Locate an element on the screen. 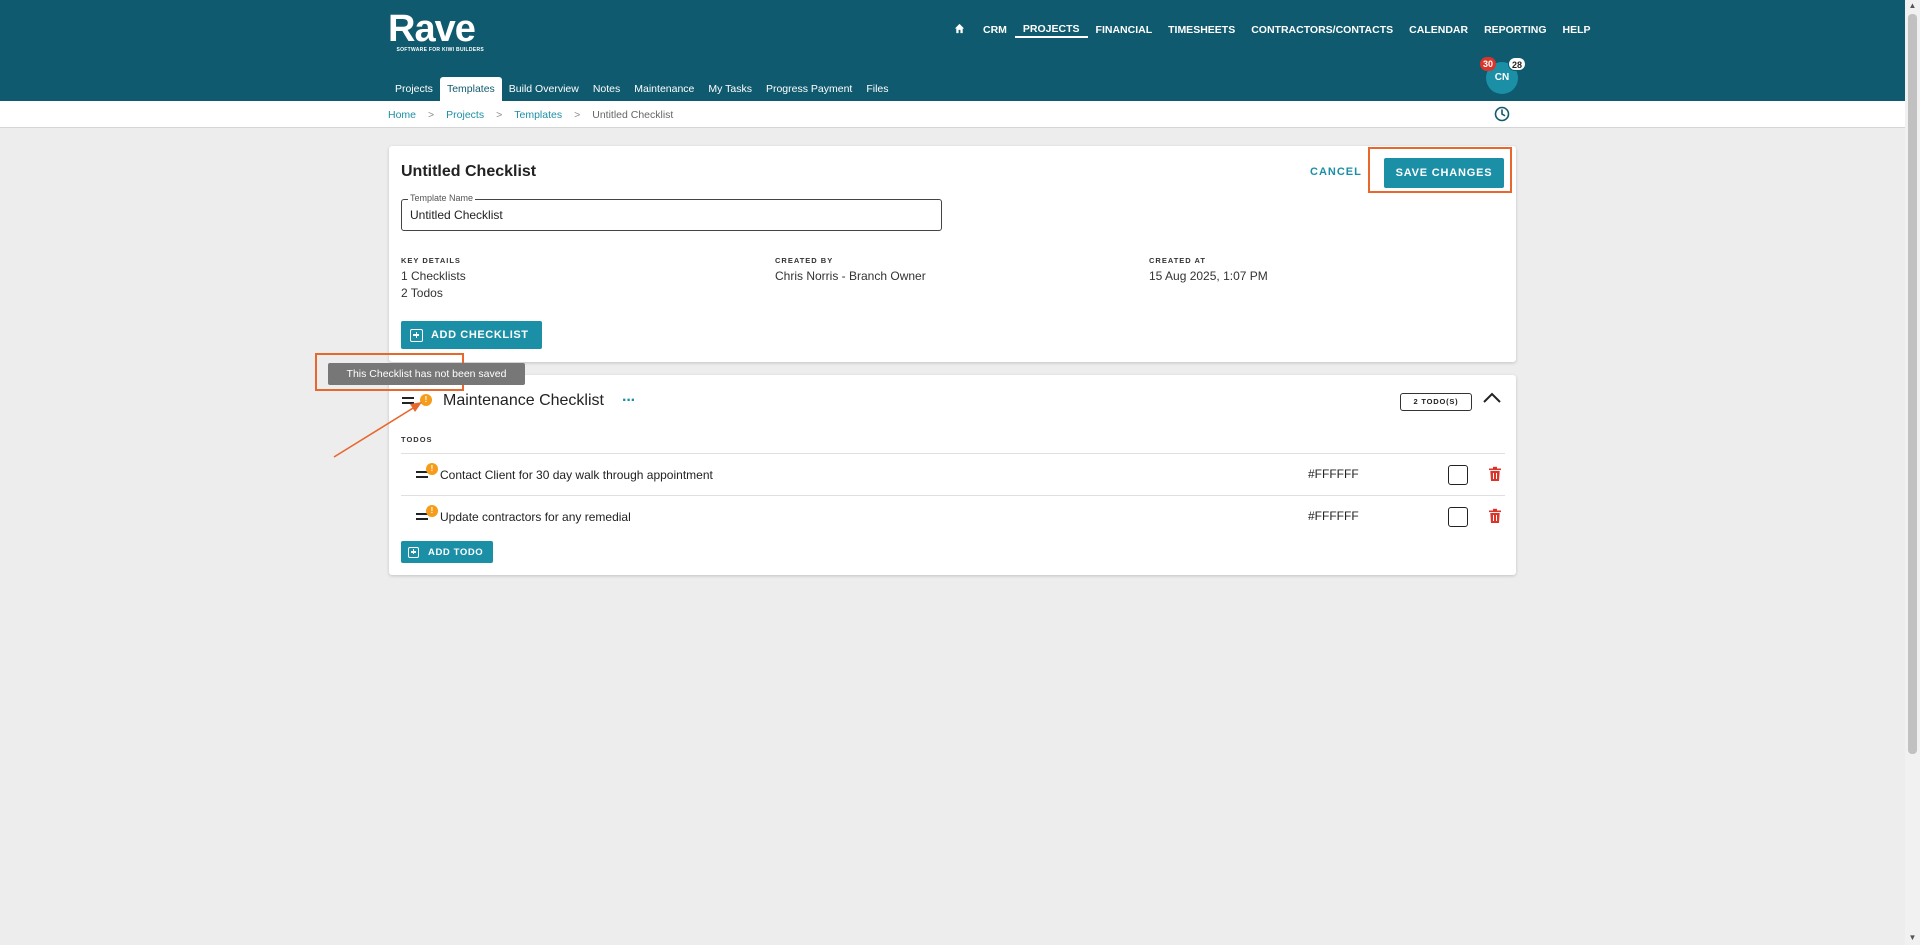  template-name-field: Template Name is located at coordinates (671, 212).